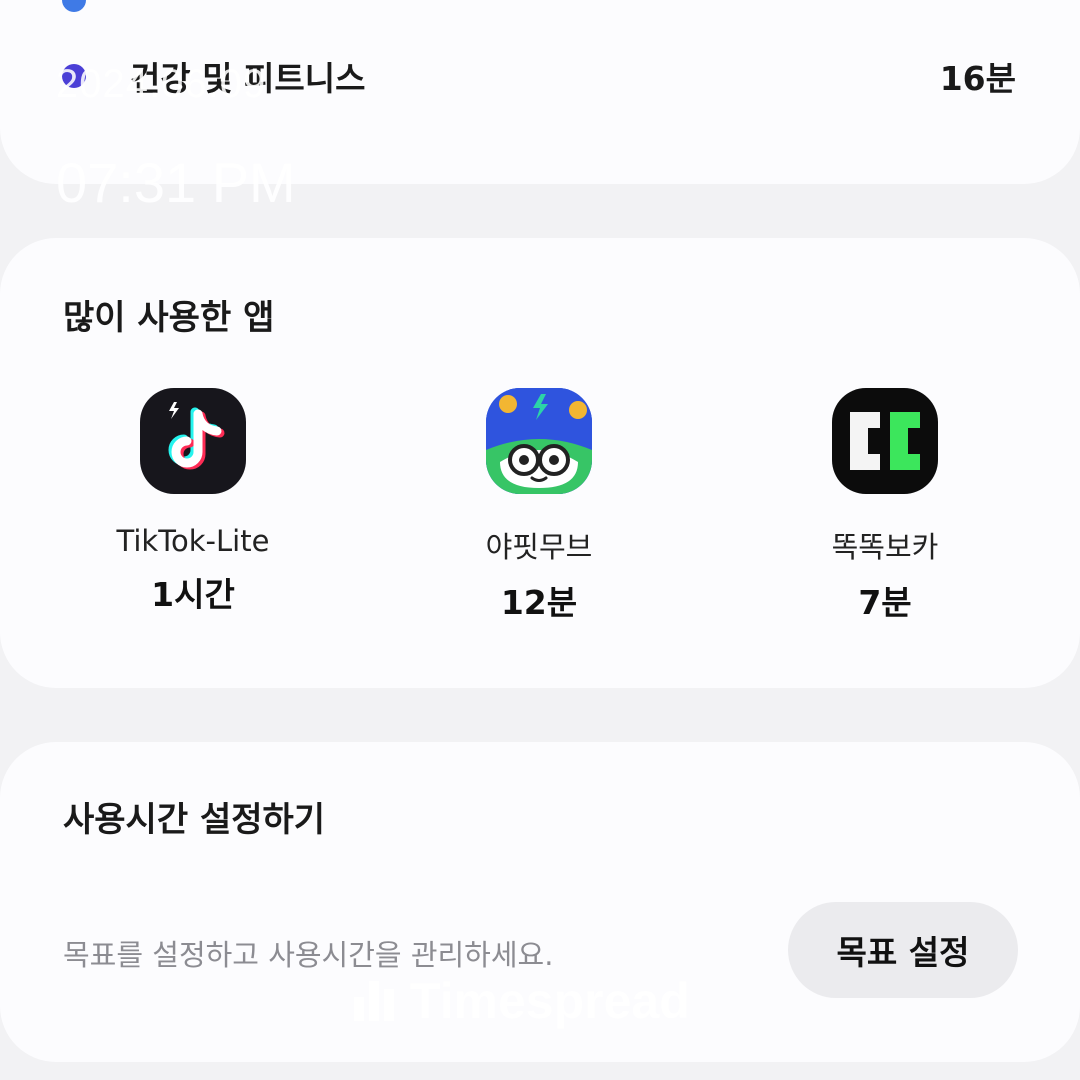  Describe the element at coordinates (885, 506) in the screenshot. I see `app-item-ttokttok-boca: 똑똑보카 7분` at that location.